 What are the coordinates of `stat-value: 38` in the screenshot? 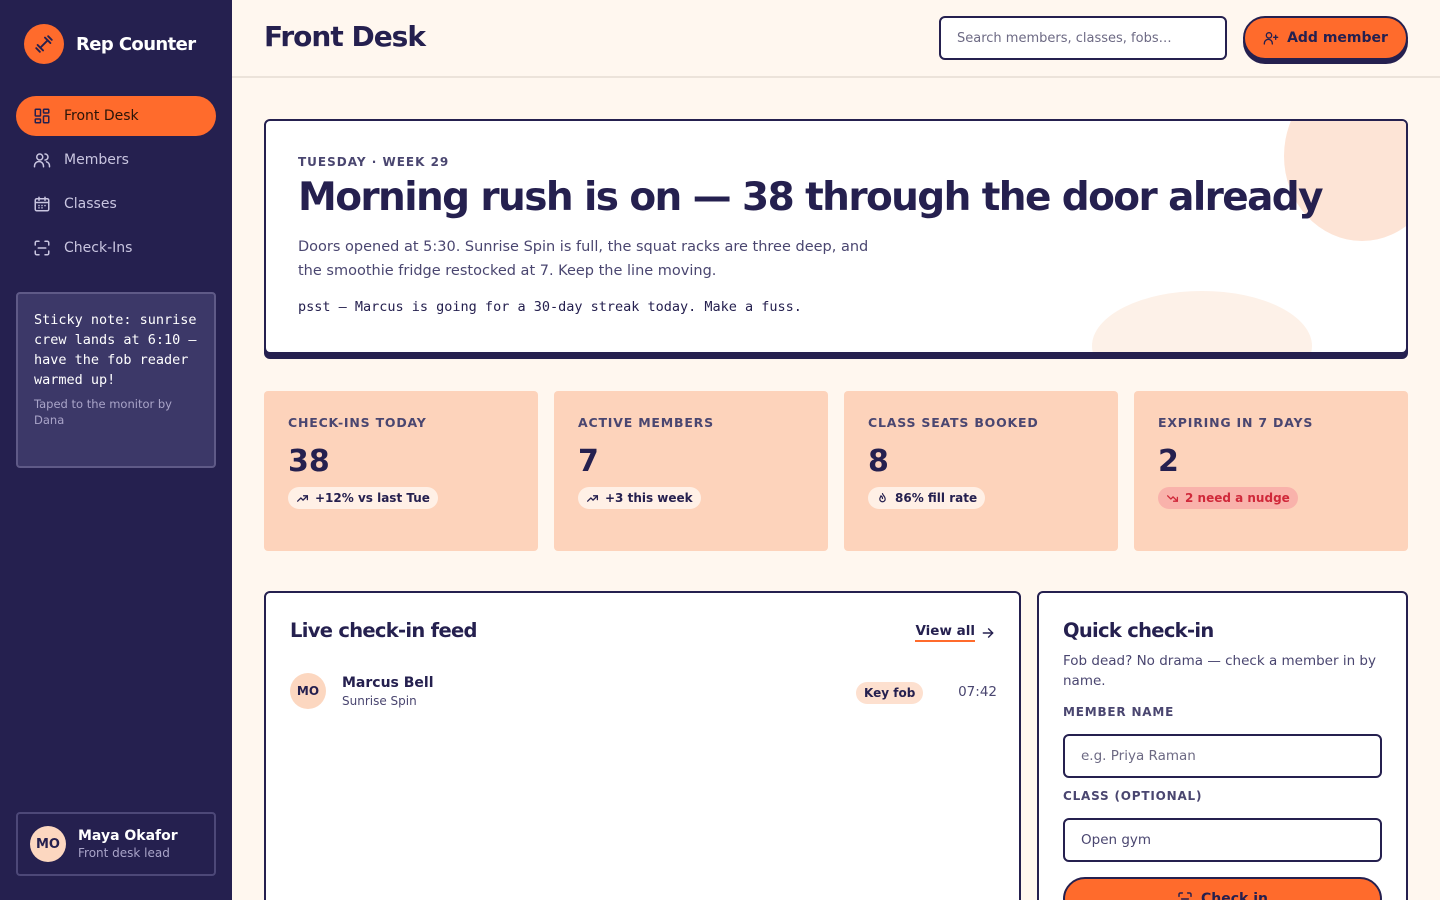 It's located at (309, 461).